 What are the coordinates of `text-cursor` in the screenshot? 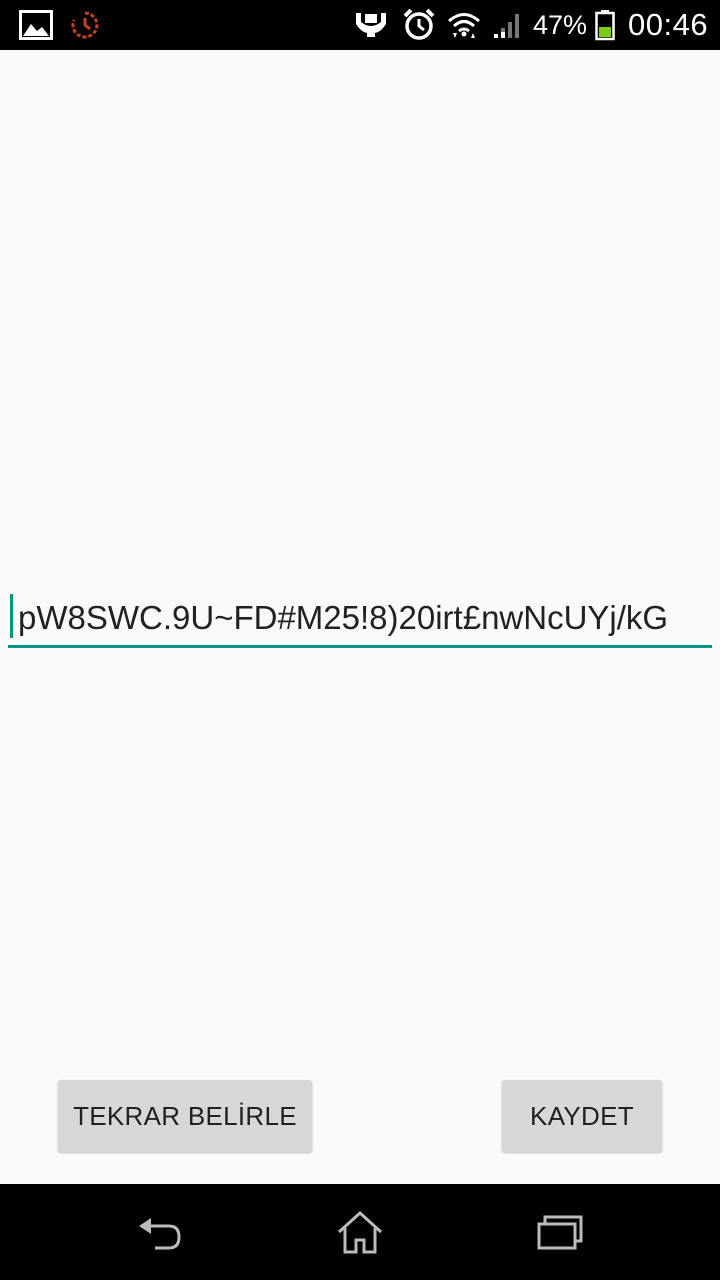 It's located at (11, 616).